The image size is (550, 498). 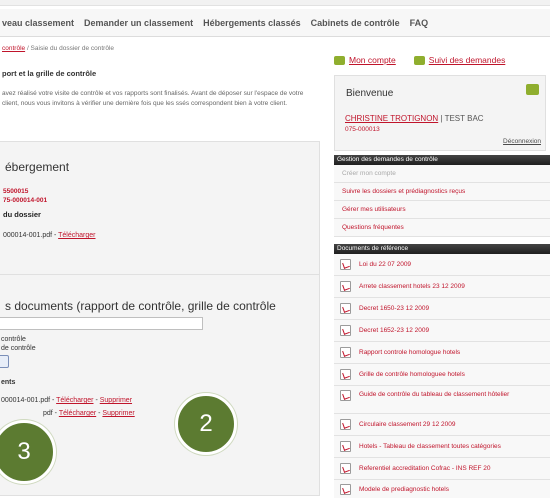 What do you see at coordinates (404, 489) in the screenshot?
I see `doc-item-label: Modele de prediagnostic hotels` at bounding box center [404, 489].